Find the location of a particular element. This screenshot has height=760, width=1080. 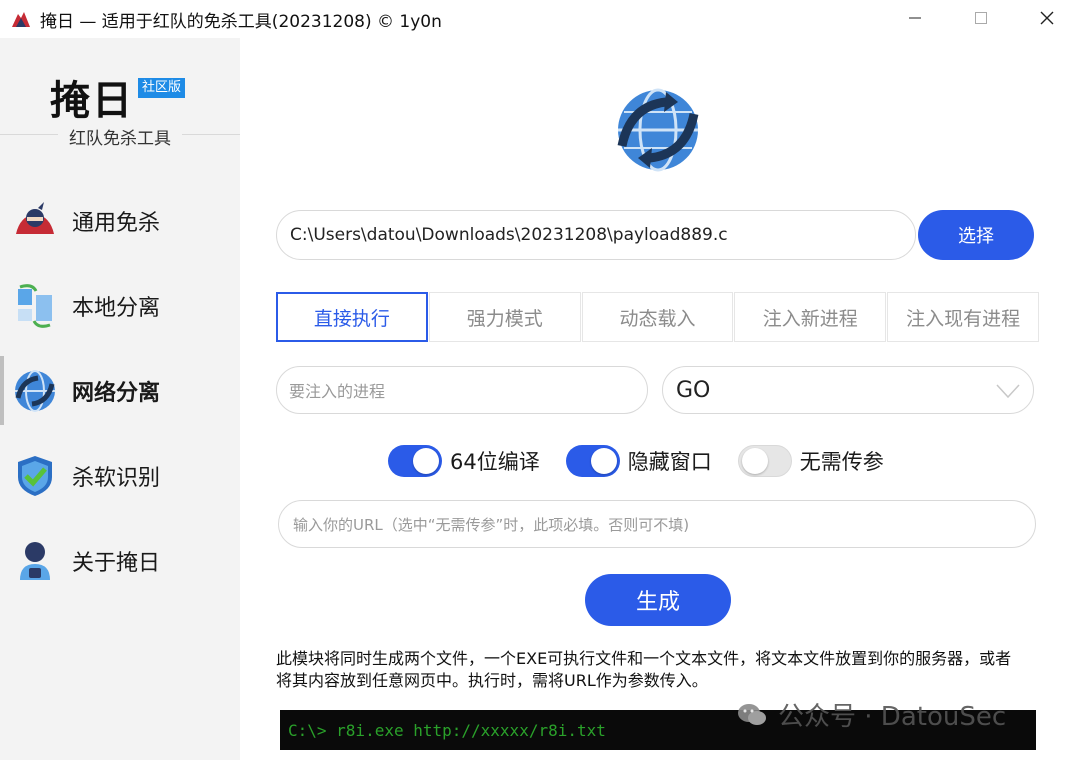

ninja-icon is located at coordinates (35, 217).